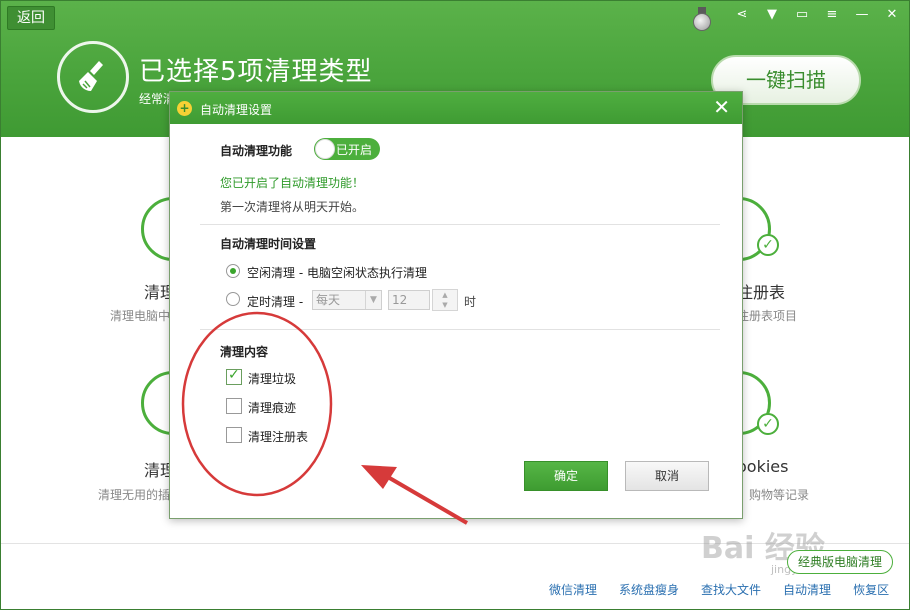  I want to click on content-label: 清理内容, so click(244, 352).